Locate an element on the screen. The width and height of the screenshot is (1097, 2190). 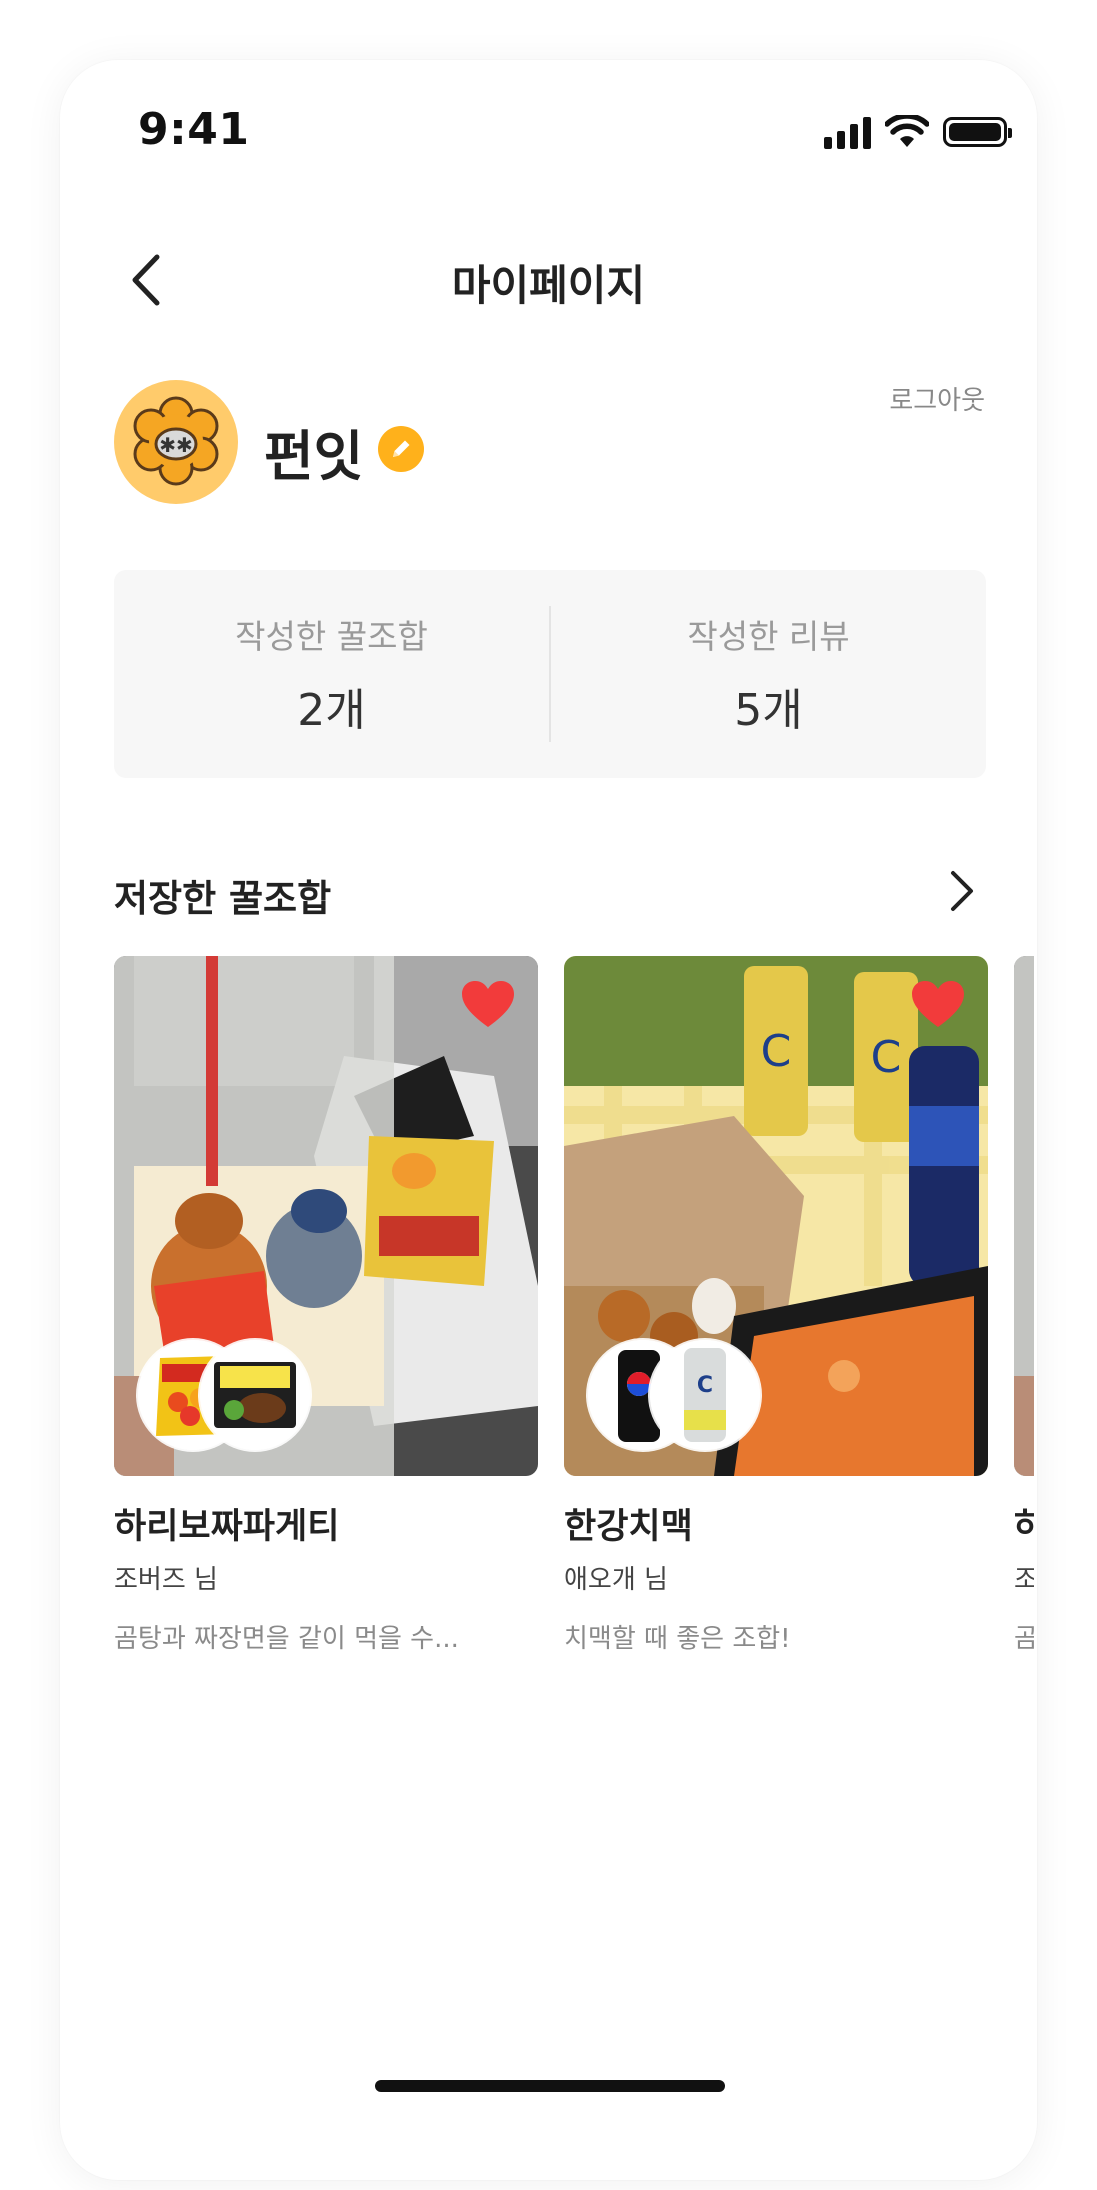
stat-combinations: 작성한 꿀조합 2개 is located at coordinates (331, 674).